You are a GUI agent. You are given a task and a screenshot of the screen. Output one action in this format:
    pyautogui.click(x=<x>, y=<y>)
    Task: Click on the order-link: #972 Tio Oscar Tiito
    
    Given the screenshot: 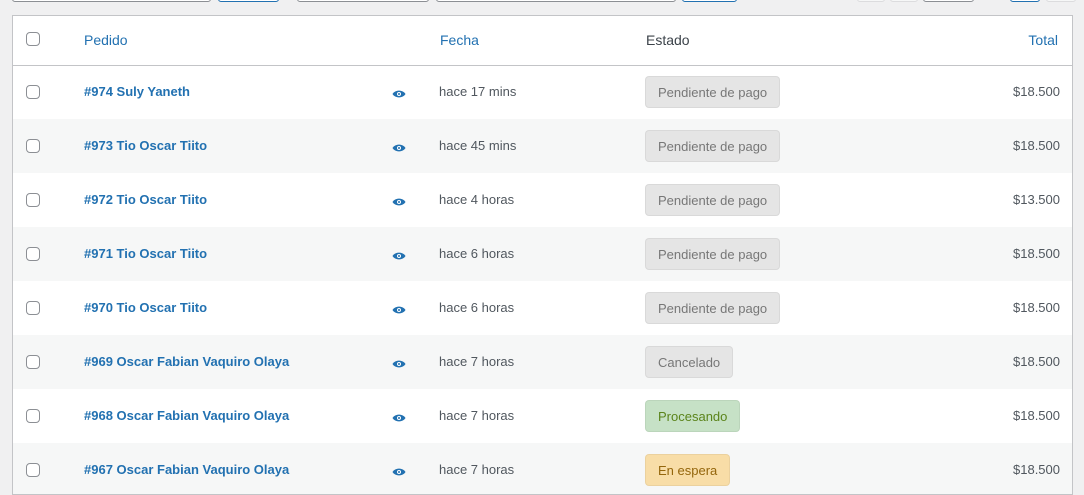 What is the action you would take?
    pyautogui.click(x=145, y=200)
    